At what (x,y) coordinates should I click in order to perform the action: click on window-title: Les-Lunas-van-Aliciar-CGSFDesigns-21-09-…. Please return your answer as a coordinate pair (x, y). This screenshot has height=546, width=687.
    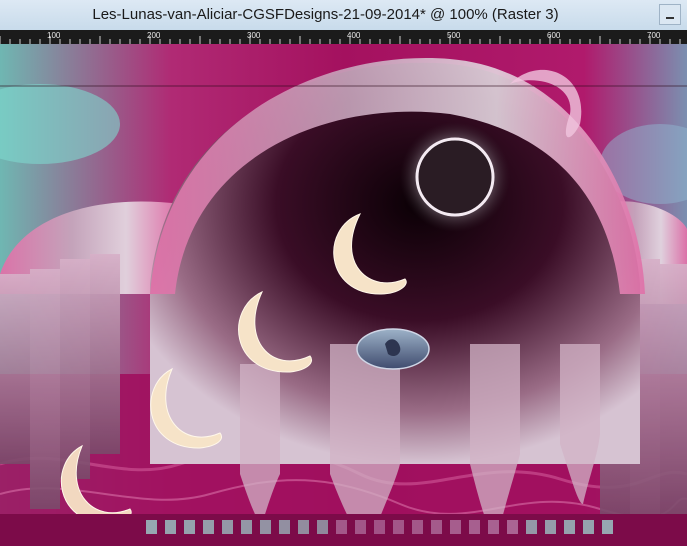
    Looking at the image, I should click on (325, 14).